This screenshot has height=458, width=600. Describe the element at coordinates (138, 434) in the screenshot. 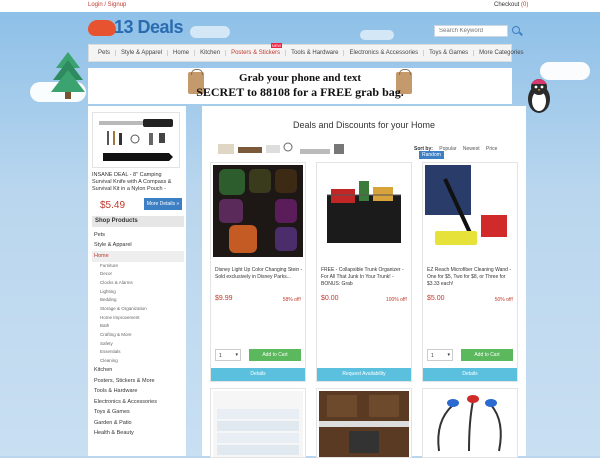

I see `category-link: Health & Beauty` at that location.